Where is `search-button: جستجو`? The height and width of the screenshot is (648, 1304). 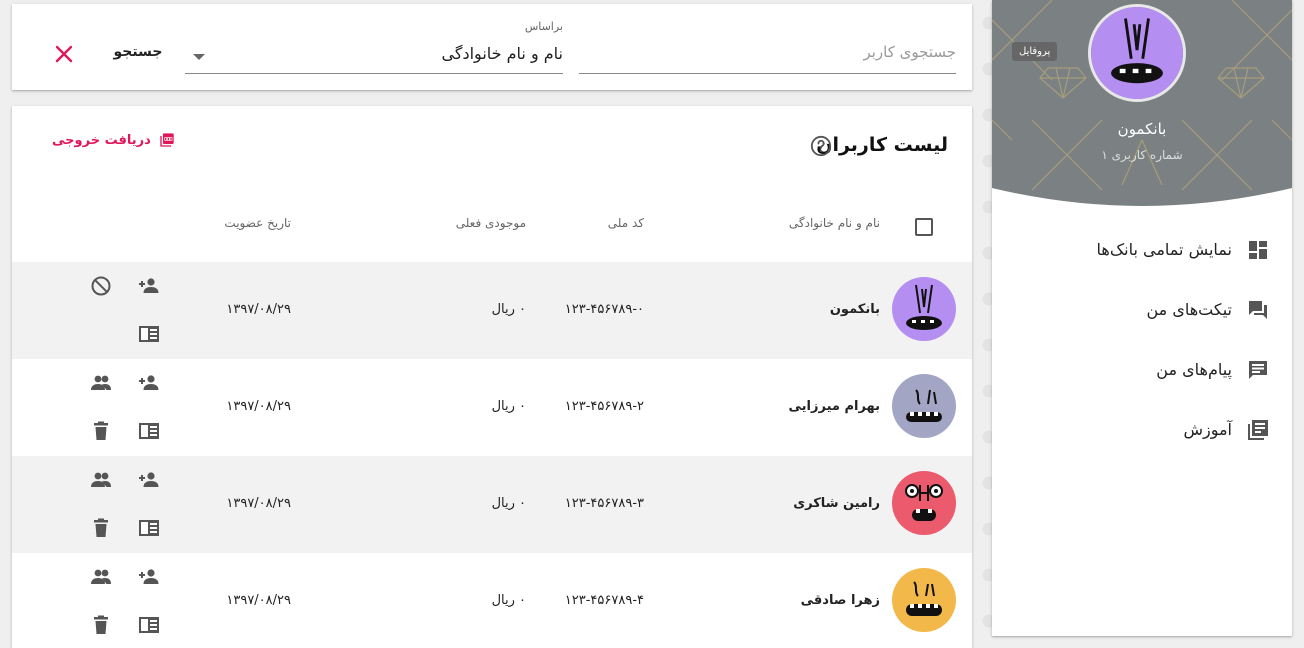 search-button: جستجو is located at coordinates (138, 52).